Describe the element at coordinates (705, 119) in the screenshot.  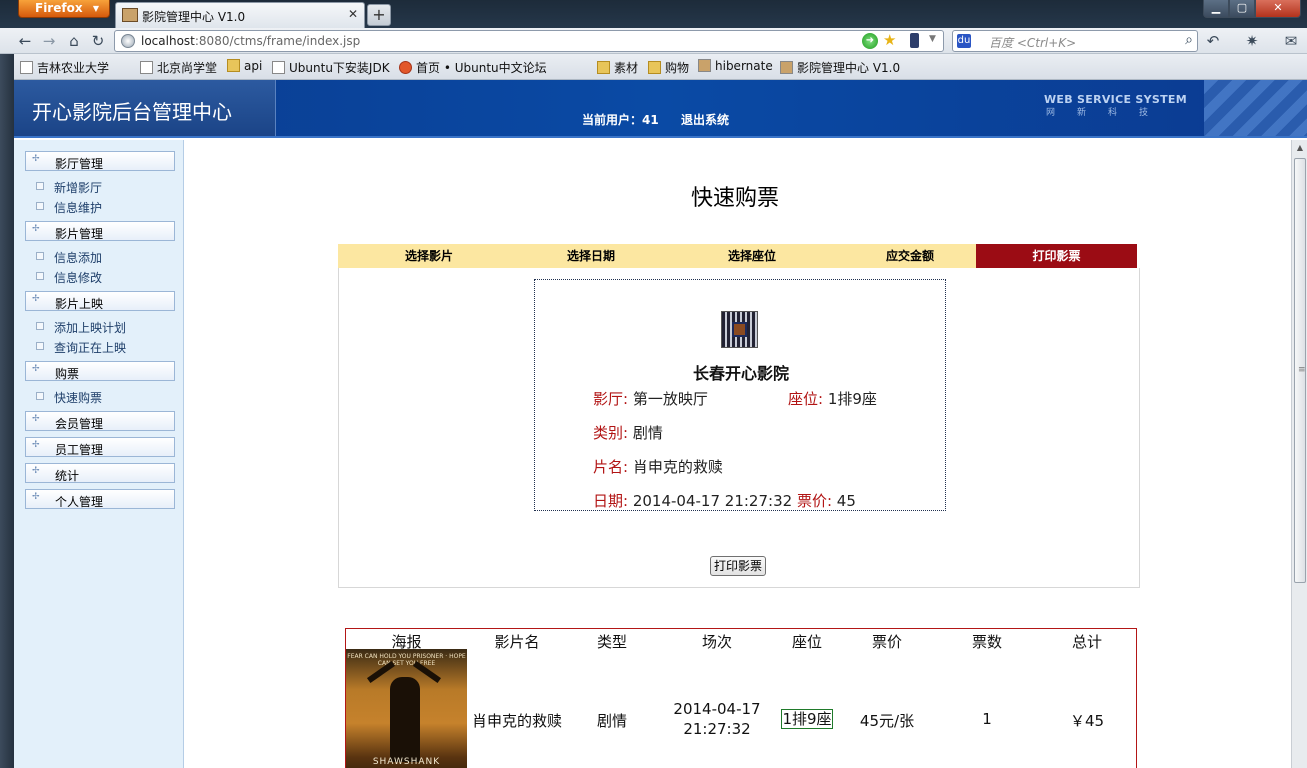
I see `logout-link: 退出系统` at that location.